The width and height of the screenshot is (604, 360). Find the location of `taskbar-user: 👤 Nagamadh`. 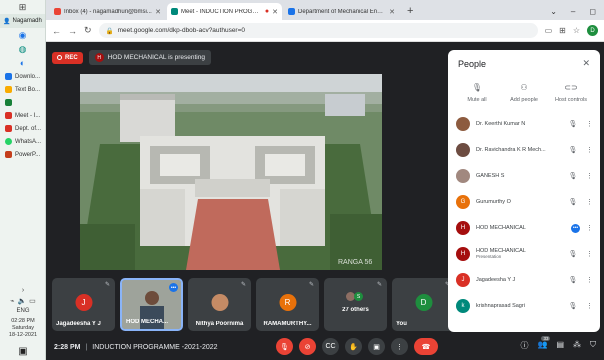

taskbar-user: 👤 Nagamadh is located at coordinates (22, 21).